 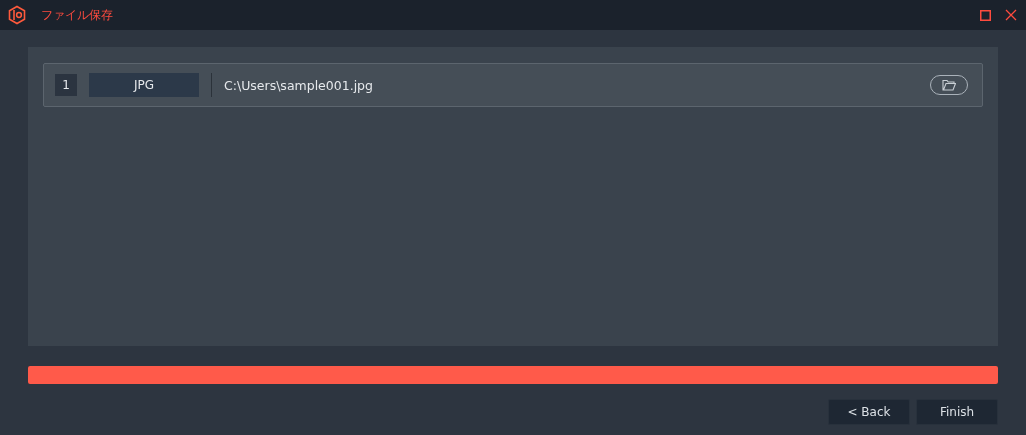 I want to click on row-number: 1, so click(x=66, y=85).